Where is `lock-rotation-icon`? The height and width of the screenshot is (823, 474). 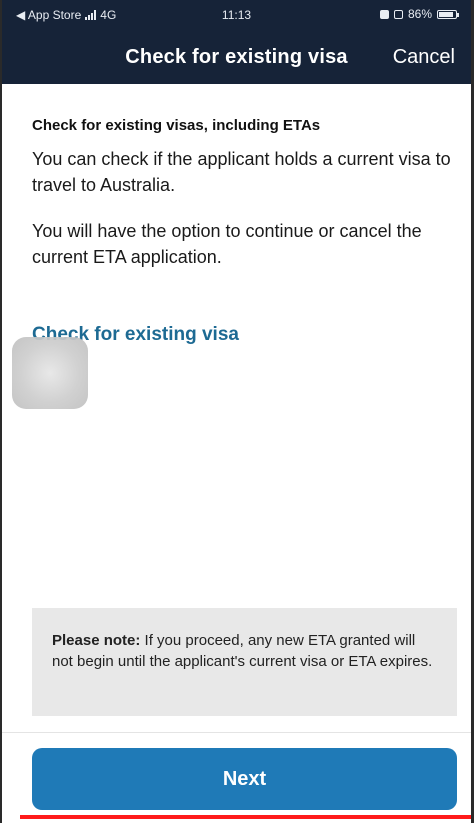 lock-rotation-icon is located at coordinates (384, 14).